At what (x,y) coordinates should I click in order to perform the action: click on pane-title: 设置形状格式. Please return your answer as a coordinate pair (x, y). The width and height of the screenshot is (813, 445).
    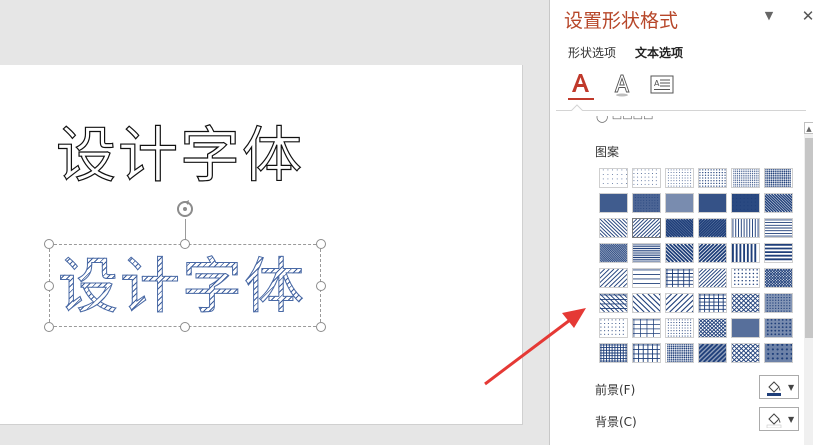
    Looking at the image, I should click on (621, 21).